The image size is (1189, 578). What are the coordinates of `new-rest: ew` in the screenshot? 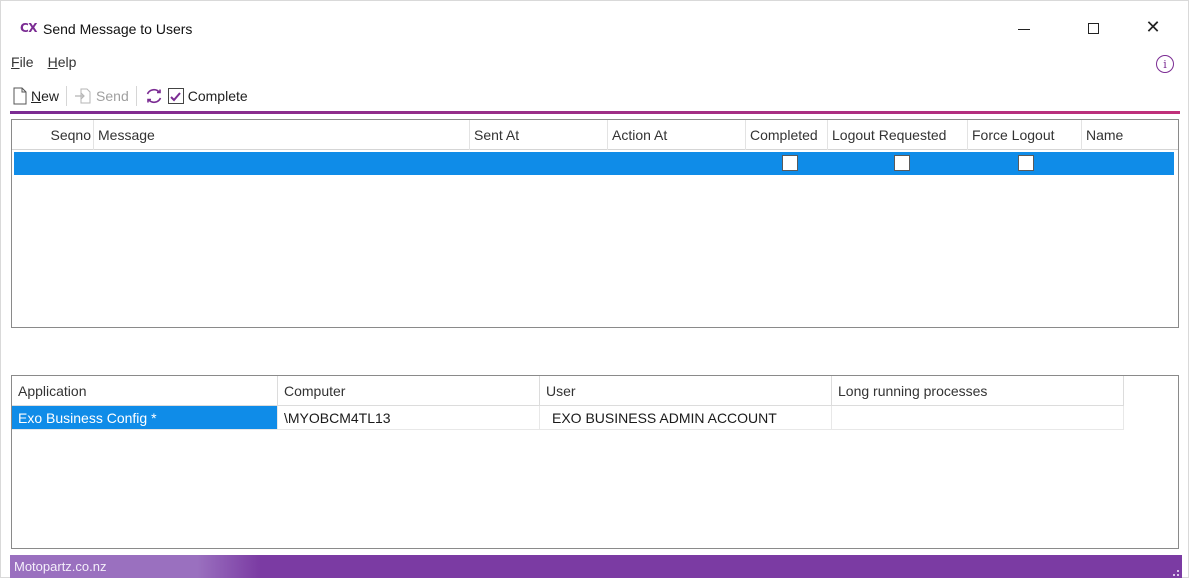 It's located at (50, 96).